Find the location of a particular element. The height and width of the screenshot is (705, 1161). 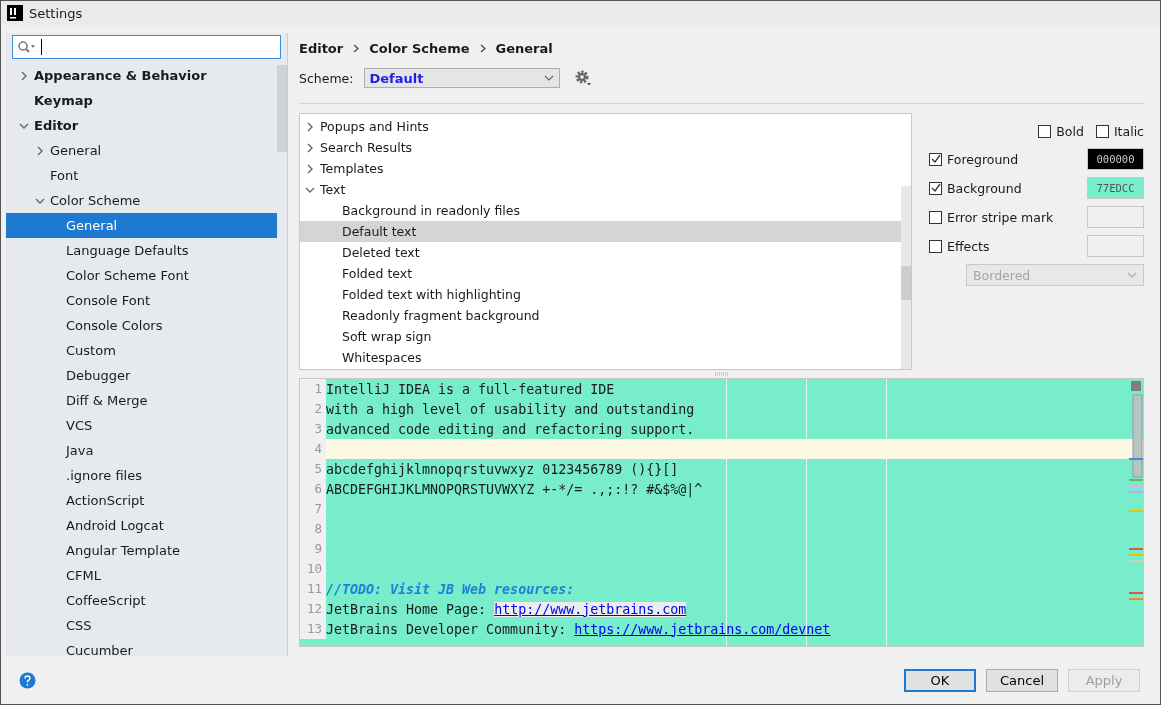

sidebar-item: CFML is located at coordinates (141, 575).